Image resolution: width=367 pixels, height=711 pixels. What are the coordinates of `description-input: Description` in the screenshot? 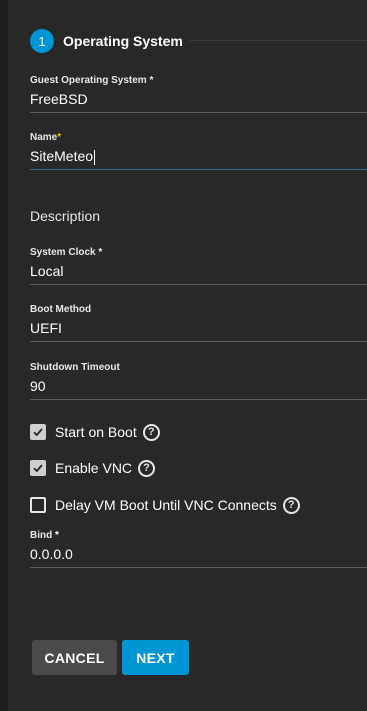 It's located at (198, 216).